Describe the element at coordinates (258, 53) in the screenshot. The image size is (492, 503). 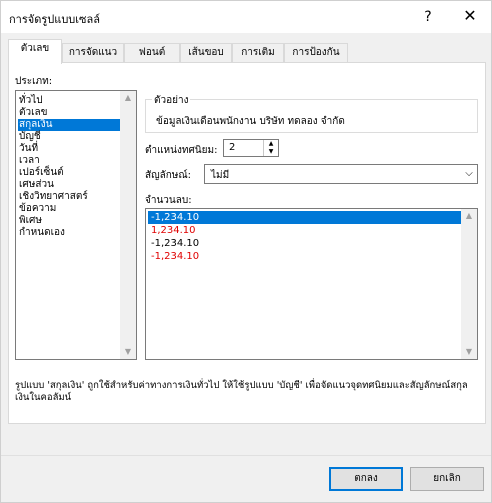
I see `tab-fill: การเติม` at that location.